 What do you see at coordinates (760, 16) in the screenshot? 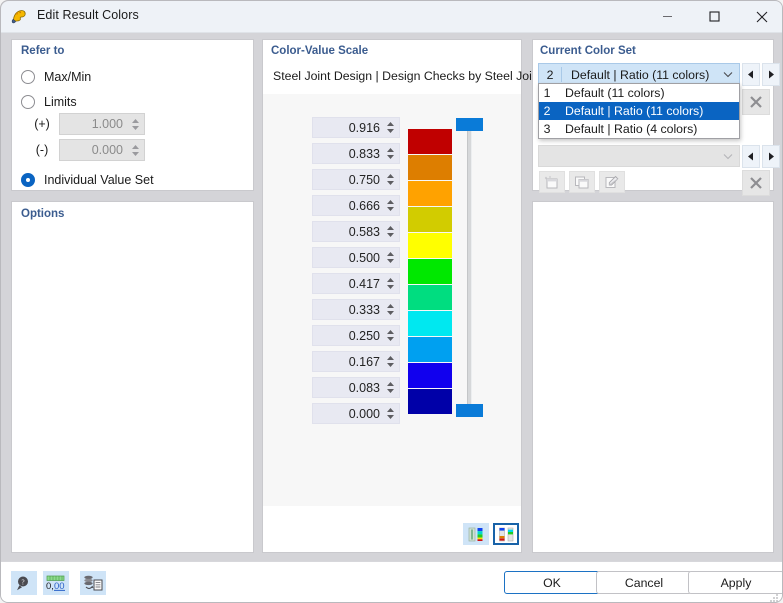
I see `close-button` at bounding box center [760, 16].